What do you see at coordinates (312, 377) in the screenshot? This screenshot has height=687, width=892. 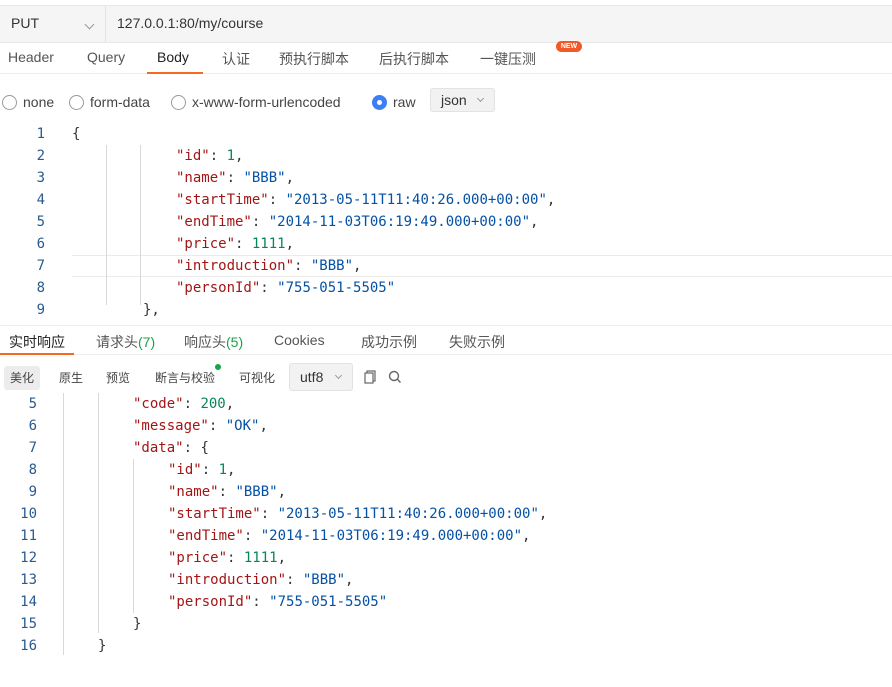 I see `encoding-label: utf8` at bounding box center [312, 377].